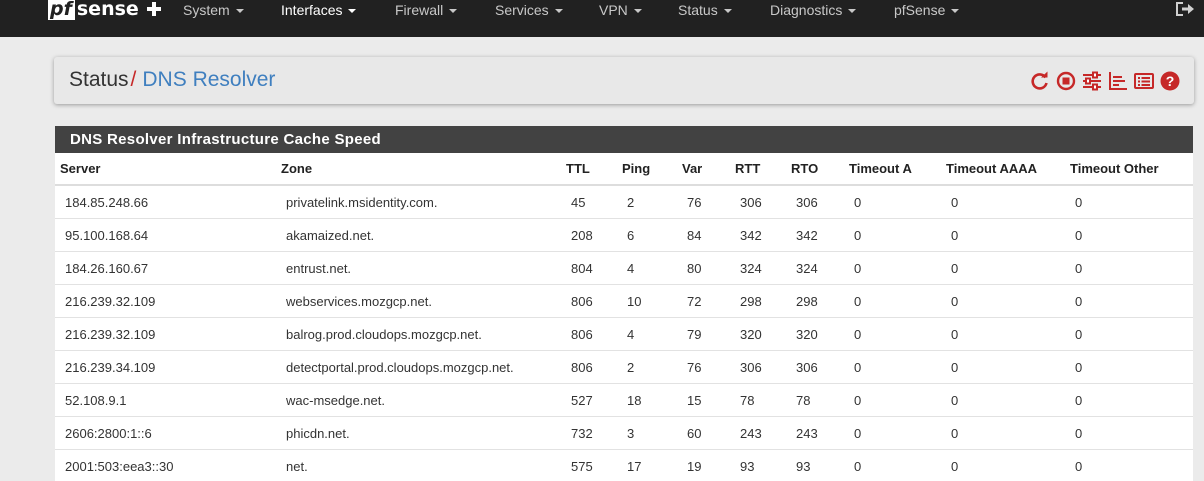 This screenshot has width=1204, height=481. What do you see at coordinates (1144, 81) in the screenshot?
I see `log-list-icon` at bounding box center [1144, 81].